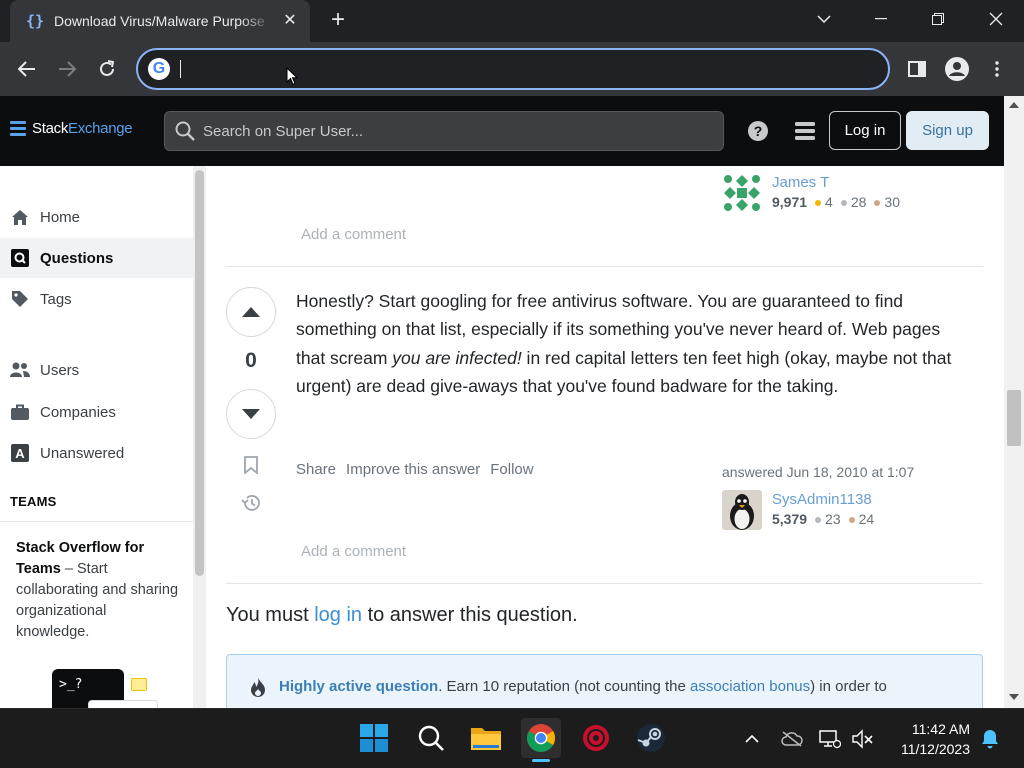 This screenshot has height=768, width=1024. What do you see at coordinates (78, 412) in the screenshot?
I see `sidebar-item-label: Companies` at bounding box center [78, 412].